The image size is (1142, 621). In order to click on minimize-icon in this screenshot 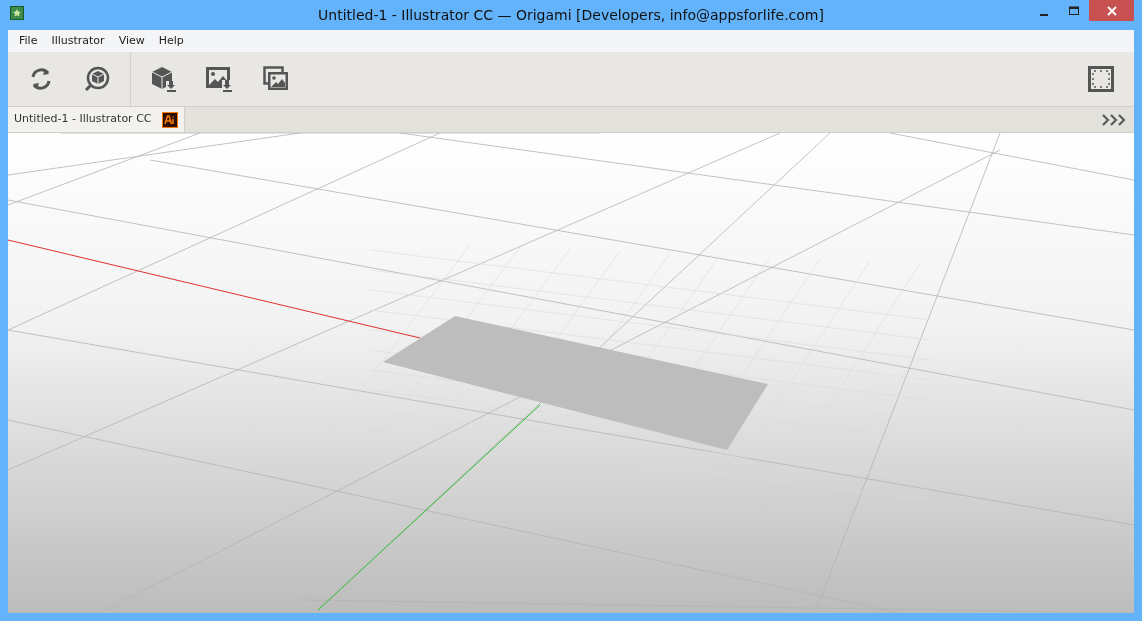, I will do `click(1044, 14)`.